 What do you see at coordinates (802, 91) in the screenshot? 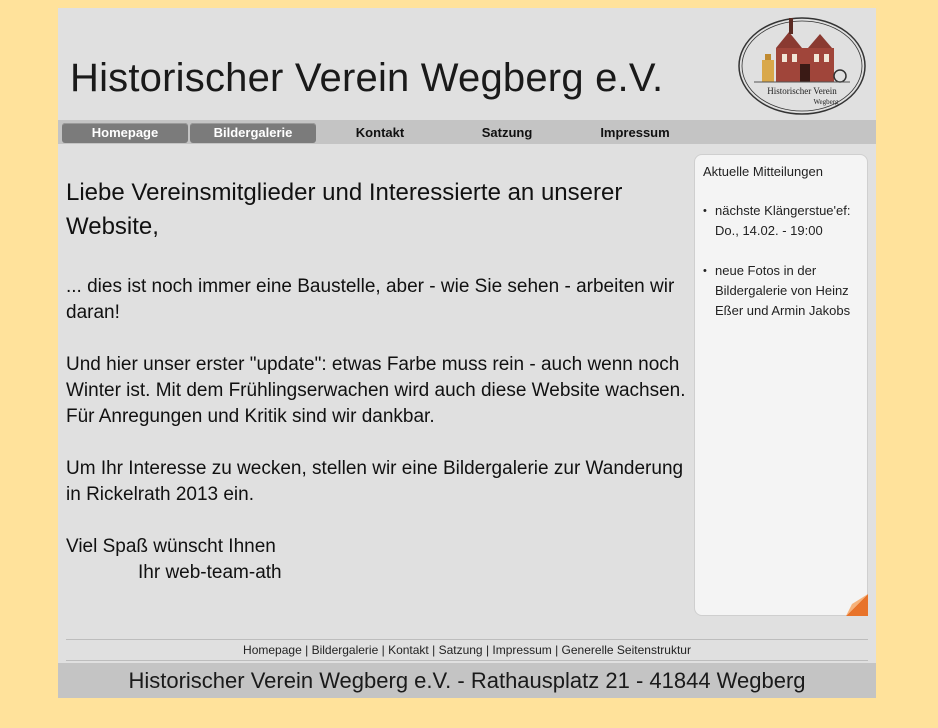
I see `logo-text-line1: Historischer Verein` at bounding box center [802, 91].